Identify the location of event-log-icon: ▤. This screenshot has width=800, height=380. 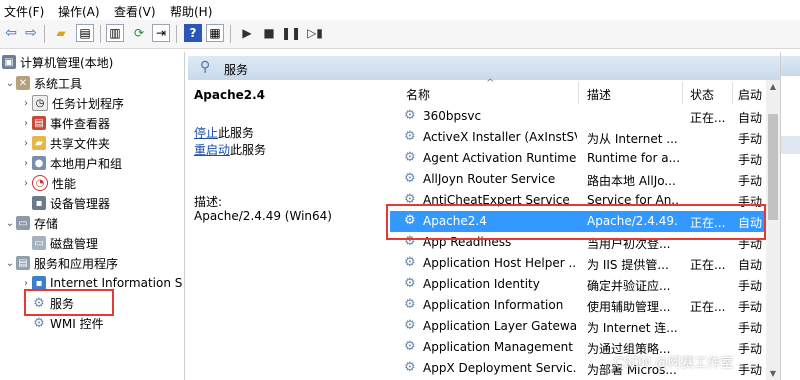
(39, 123).